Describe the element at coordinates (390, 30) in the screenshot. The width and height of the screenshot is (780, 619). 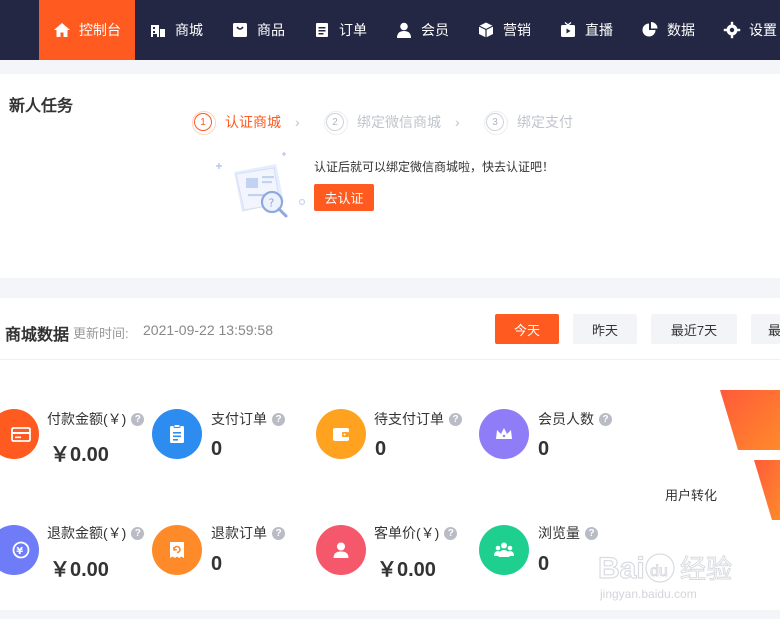
I see `top-nav: 控制台 商城 商品 订单 会员 营销 直播 数据 设置` at that location.